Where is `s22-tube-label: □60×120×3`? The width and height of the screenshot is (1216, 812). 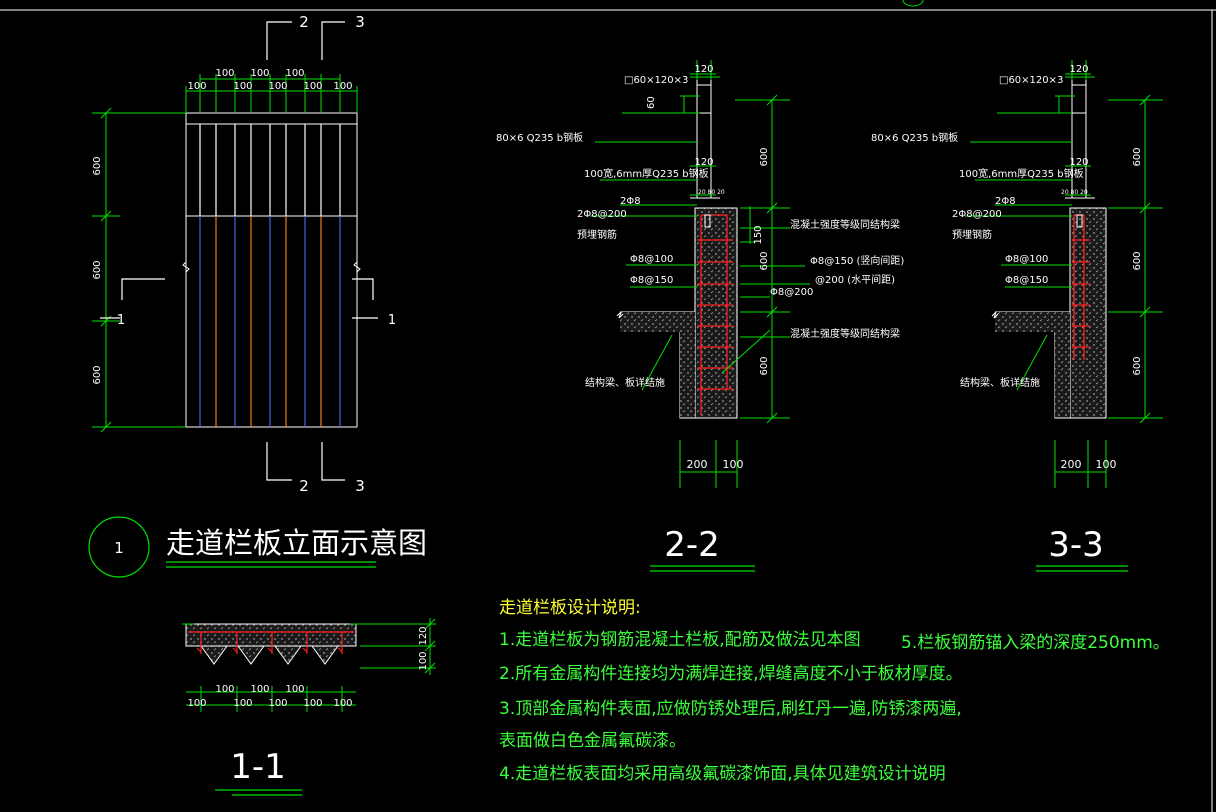
s22-tube-label: □60×120×3 is located at coordinates (656, 80).